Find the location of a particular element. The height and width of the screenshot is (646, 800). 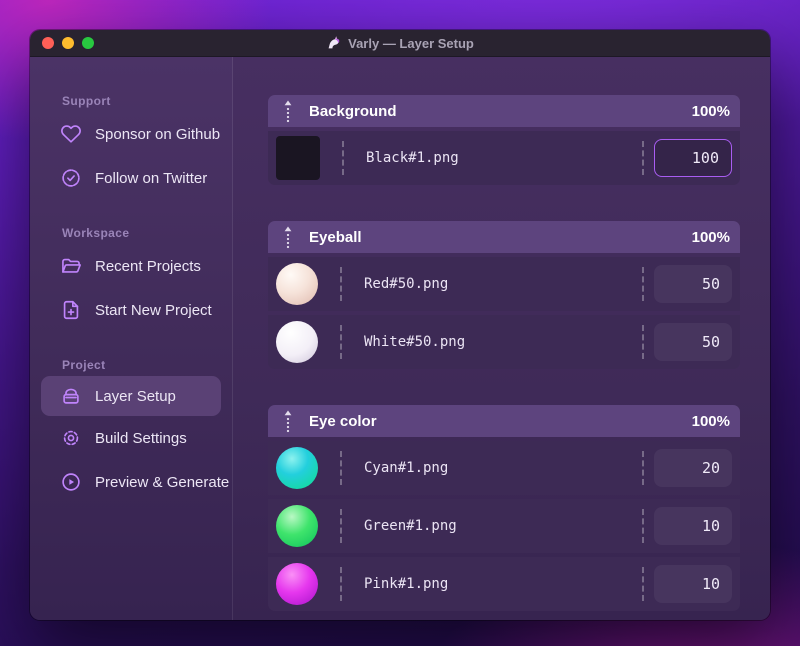

minimize-window-button is located at coordinates (68, 43).